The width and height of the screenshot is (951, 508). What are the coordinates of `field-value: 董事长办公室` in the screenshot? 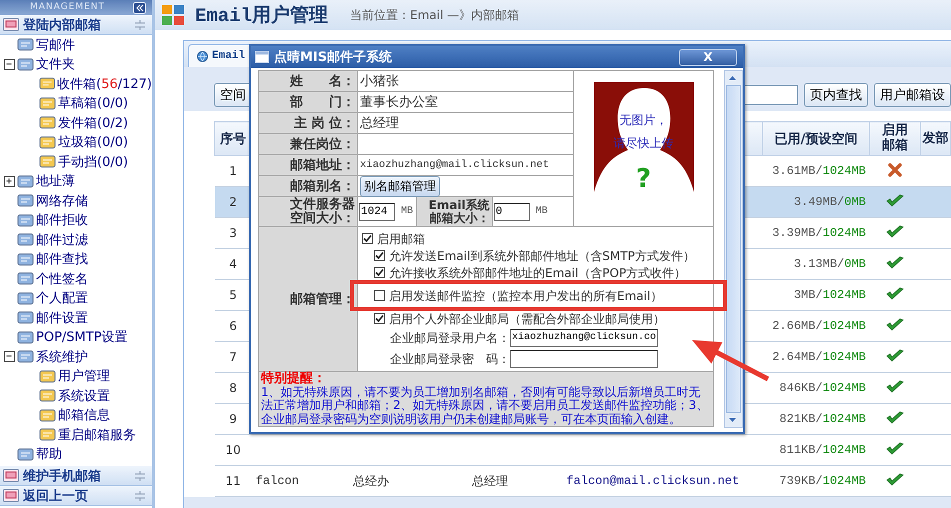 It's located at (466, 102).